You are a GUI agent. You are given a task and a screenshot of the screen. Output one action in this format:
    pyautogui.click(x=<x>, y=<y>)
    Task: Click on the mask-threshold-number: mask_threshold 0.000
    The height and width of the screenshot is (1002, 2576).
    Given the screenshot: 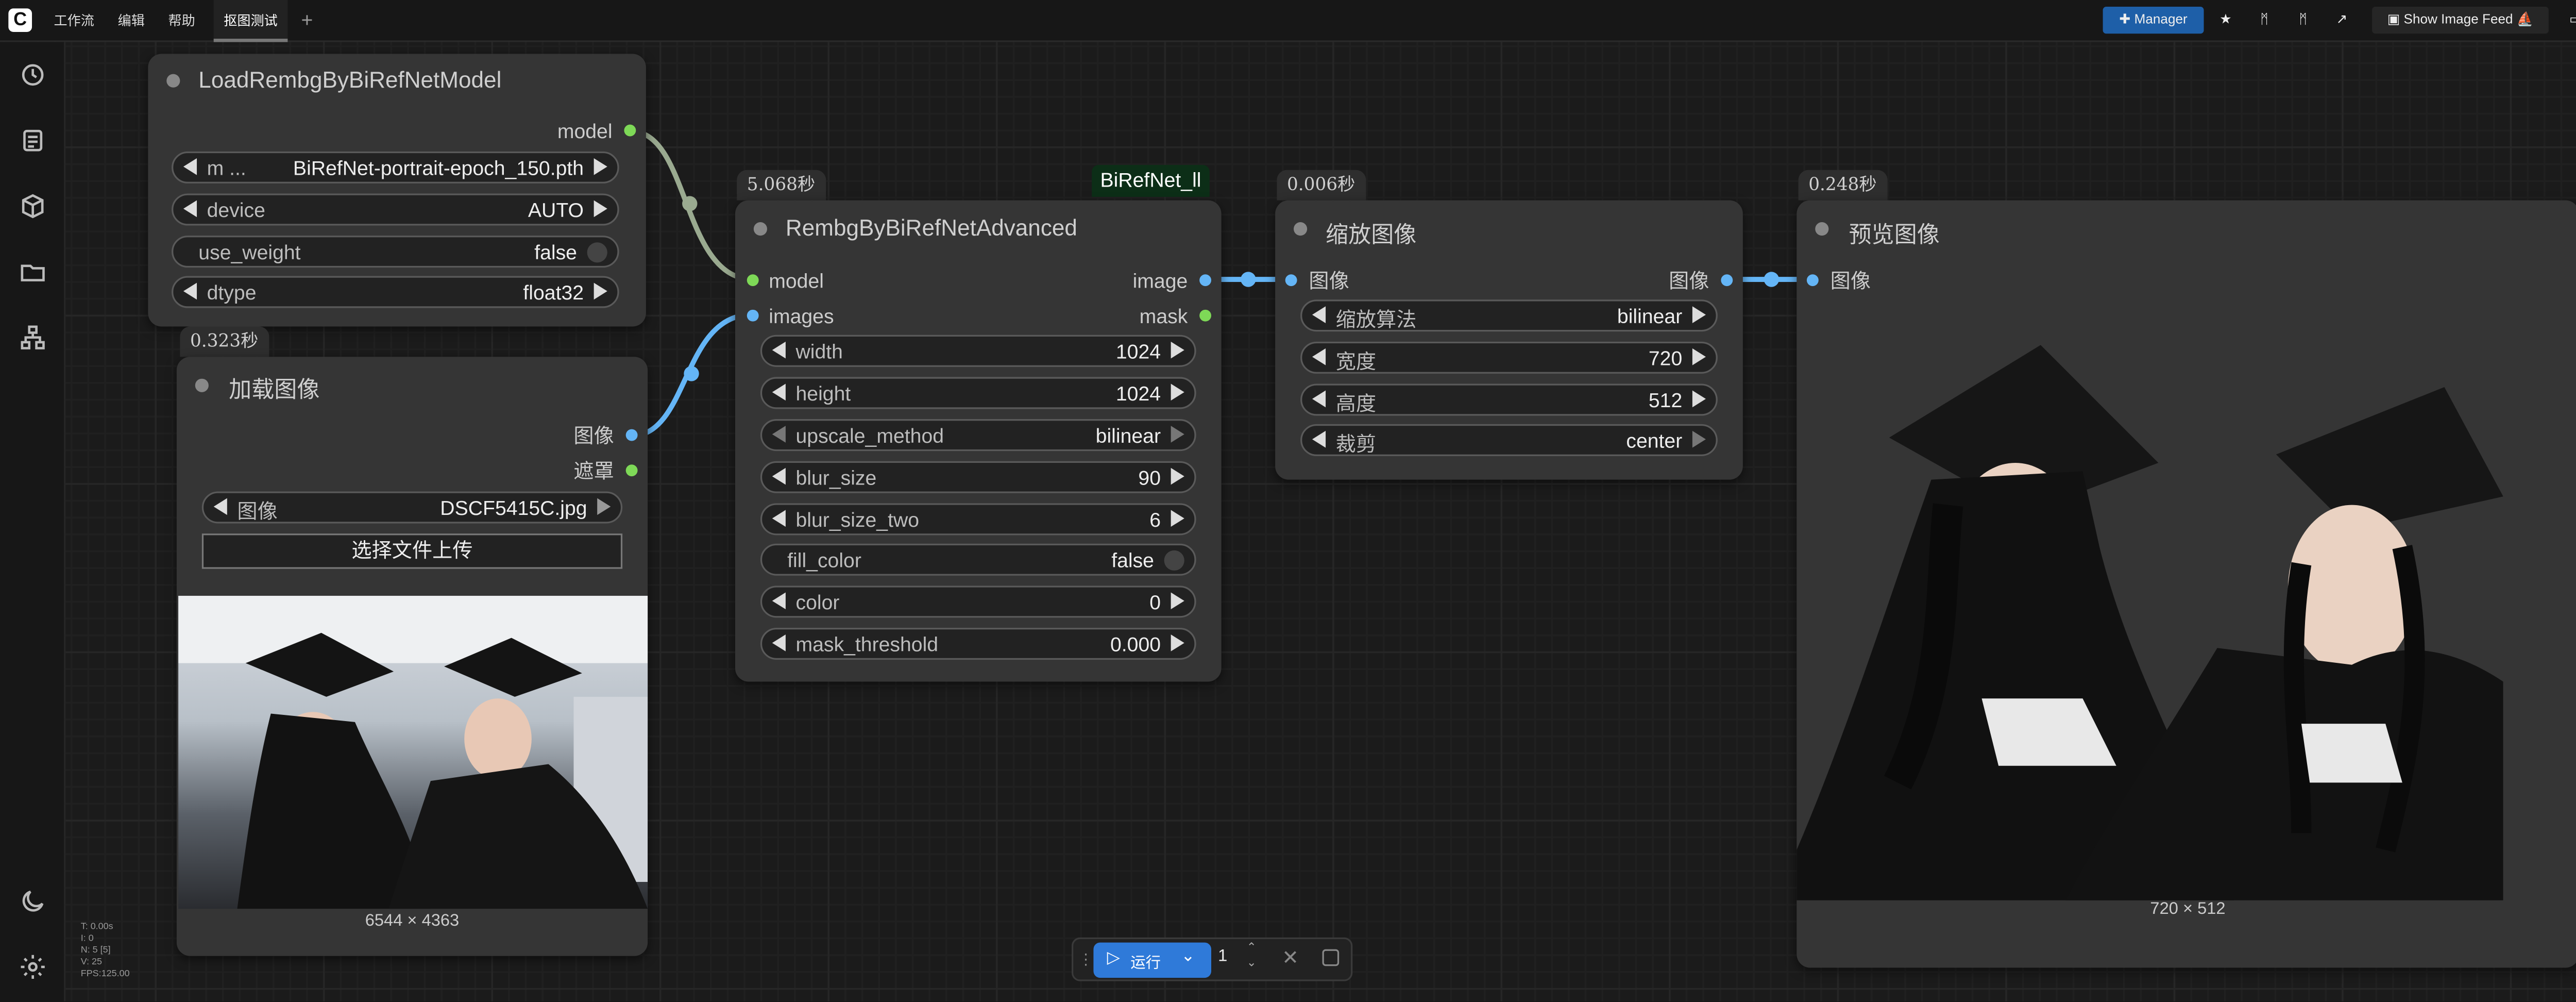 What is the action you would take?
    pyautogui.click(x=978, y=643)
    